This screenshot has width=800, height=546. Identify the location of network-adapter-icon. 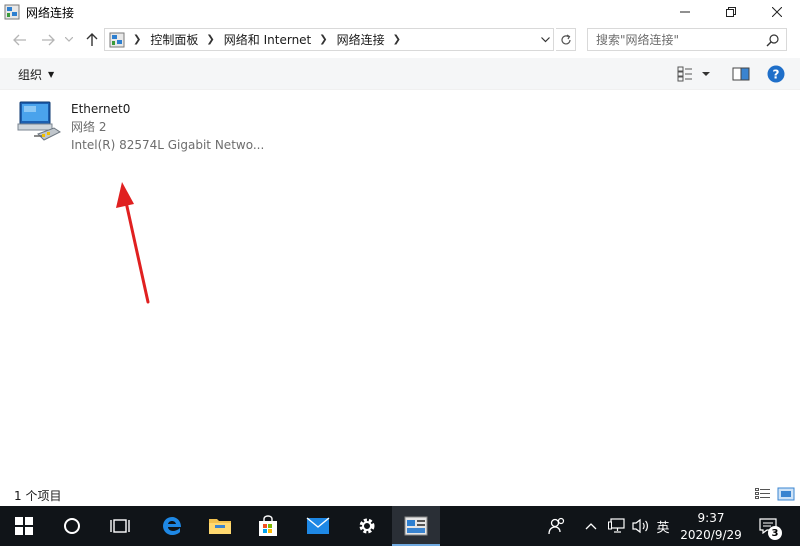
(38, 122).